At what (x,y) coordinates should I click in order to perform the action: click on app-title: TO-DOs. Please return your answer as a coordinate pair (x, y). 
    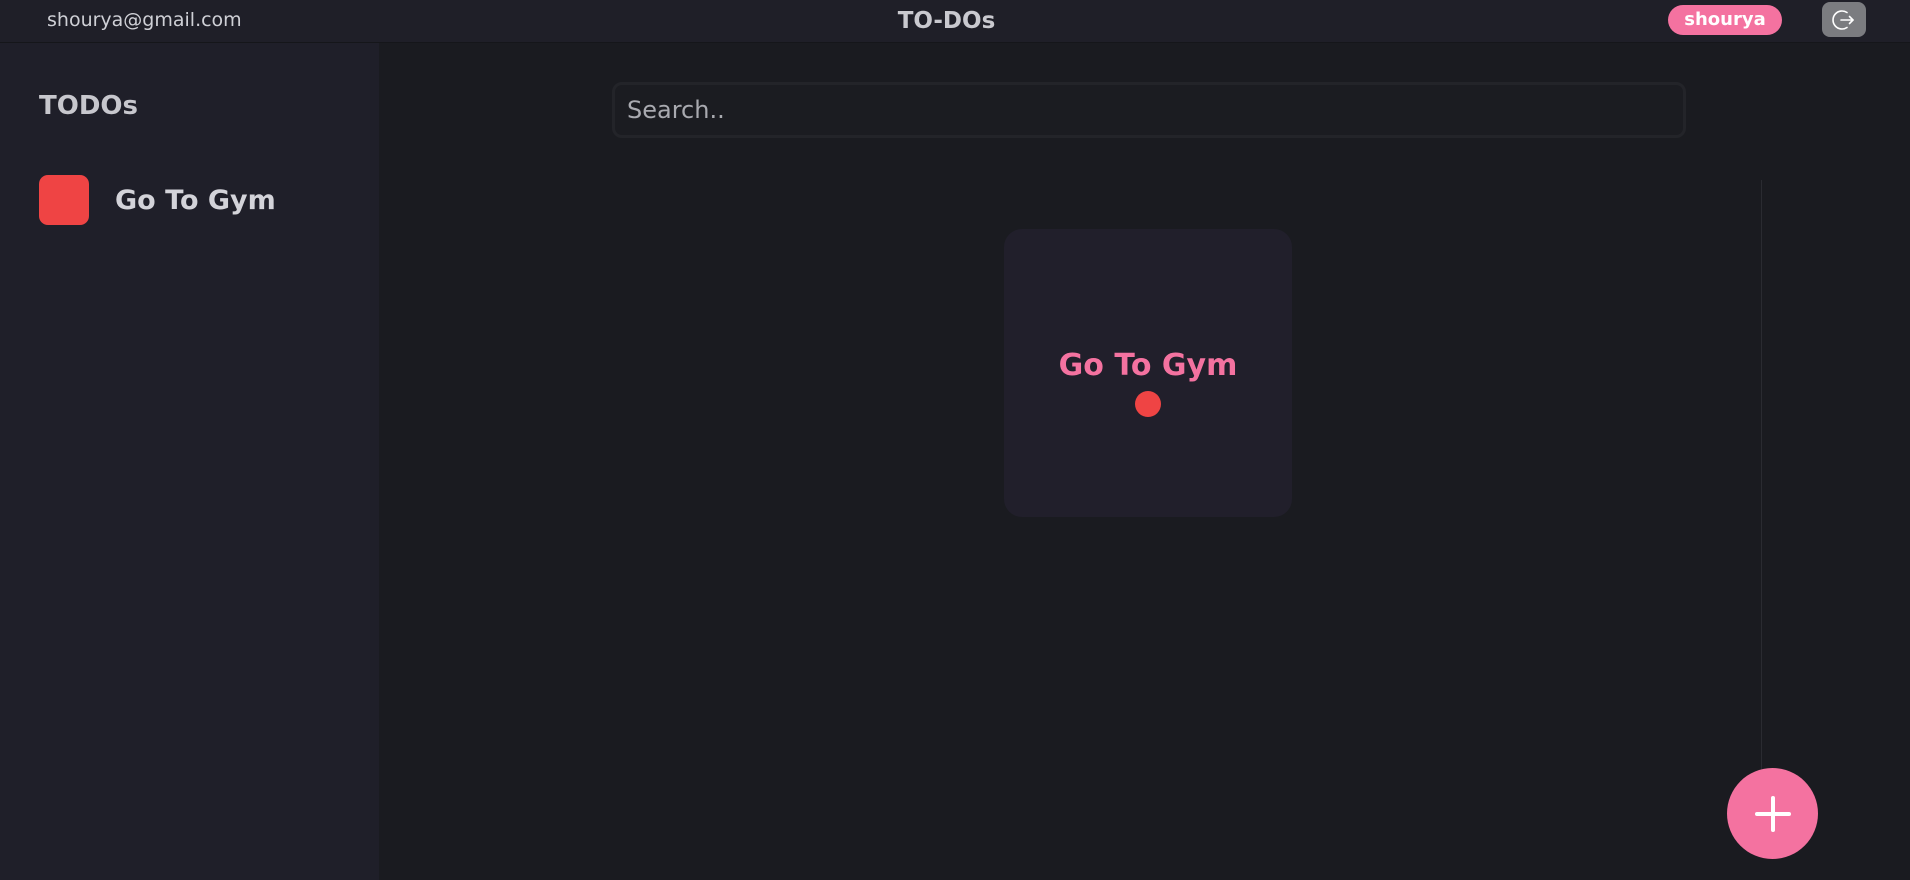
    Looking at the image, I should click on (946, 21).